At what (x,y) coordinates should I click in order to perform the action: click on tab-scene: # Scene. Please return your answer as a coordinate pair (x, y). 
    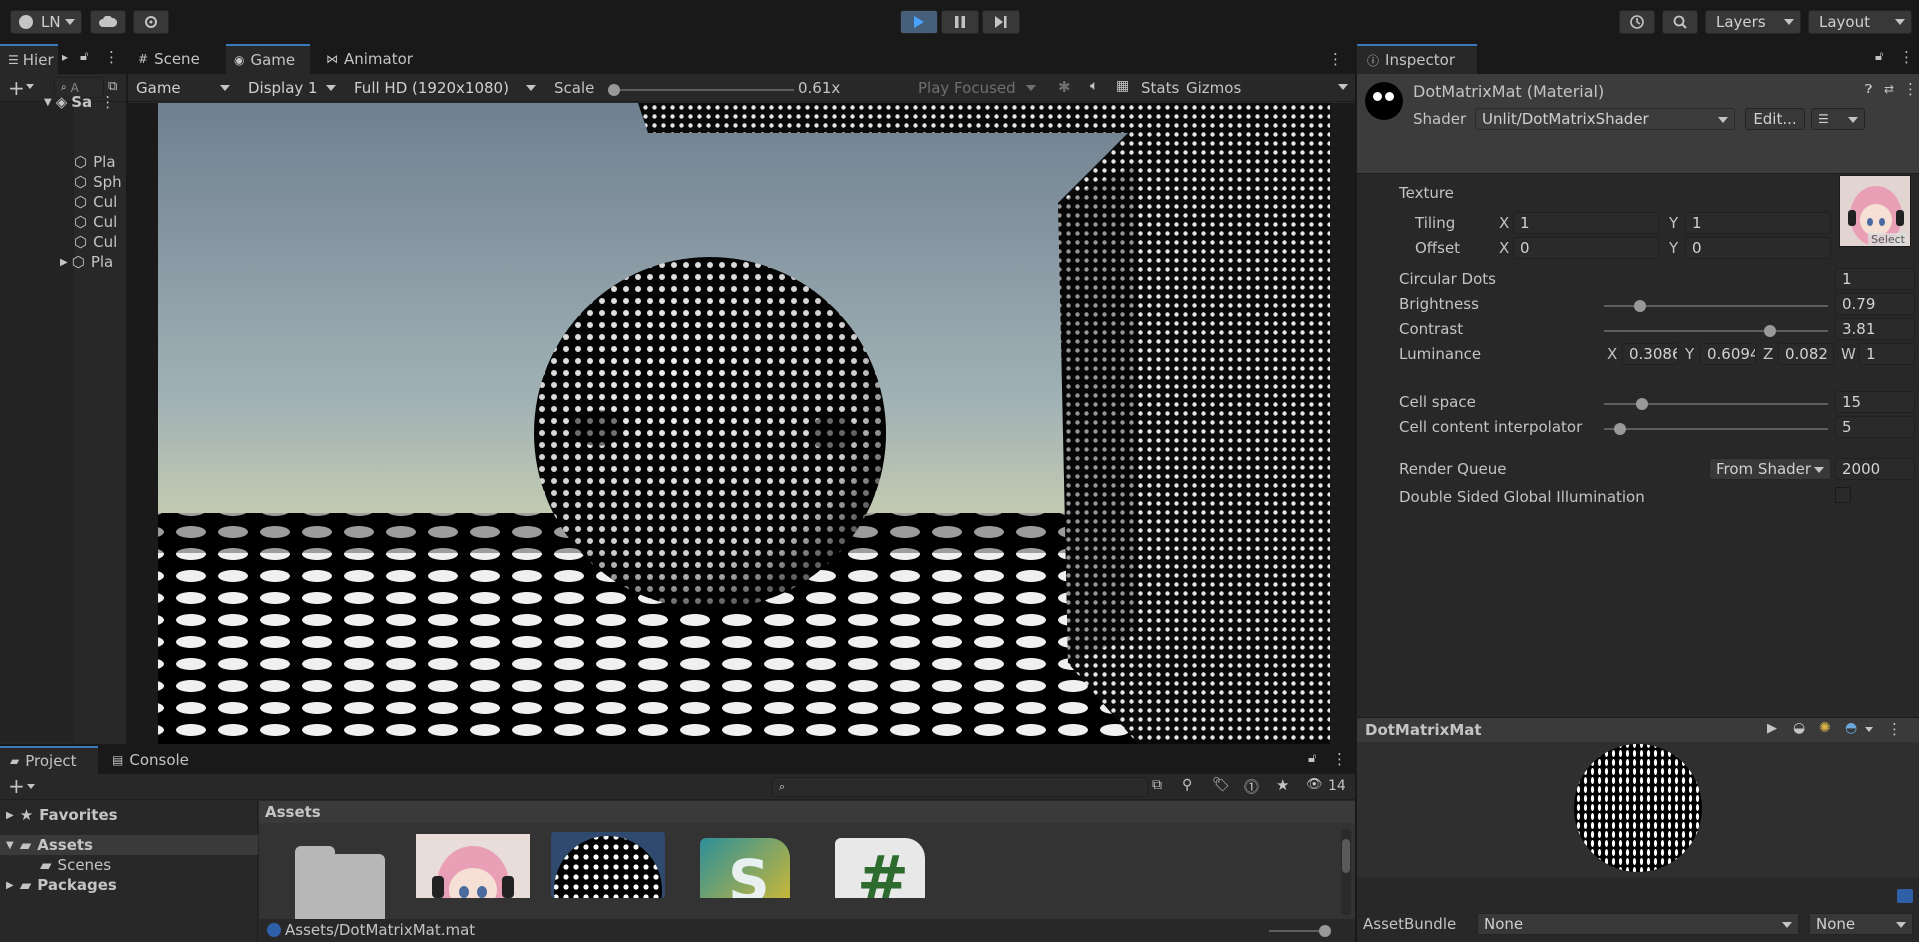
    Looking at the image, I should click on (169, 59).